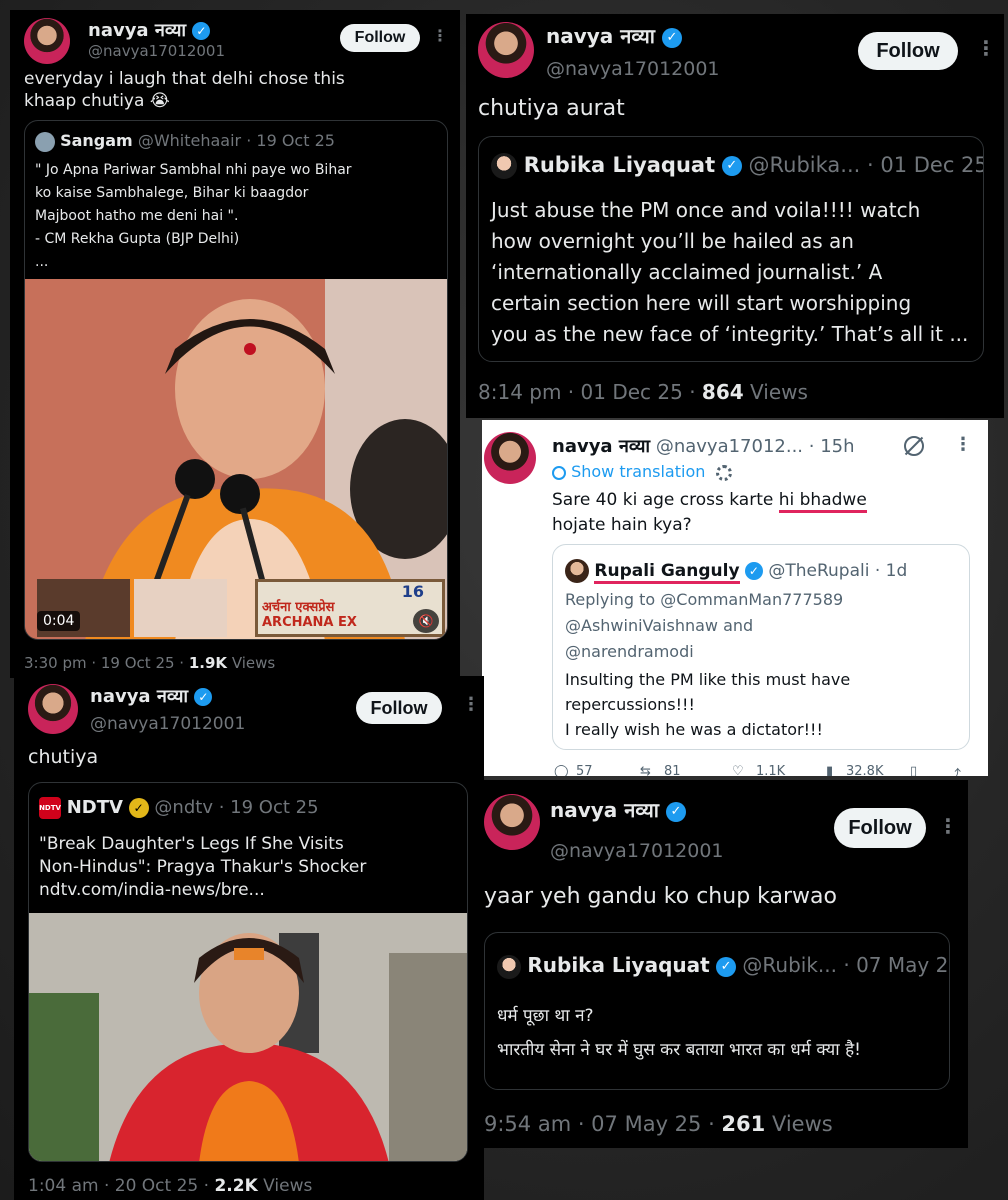 This screenshot has height=1200, width=1008. Describe the element at coordinates (189, 140) in the screenshot. I see `quote-handle: @Whitehaair` at that location.